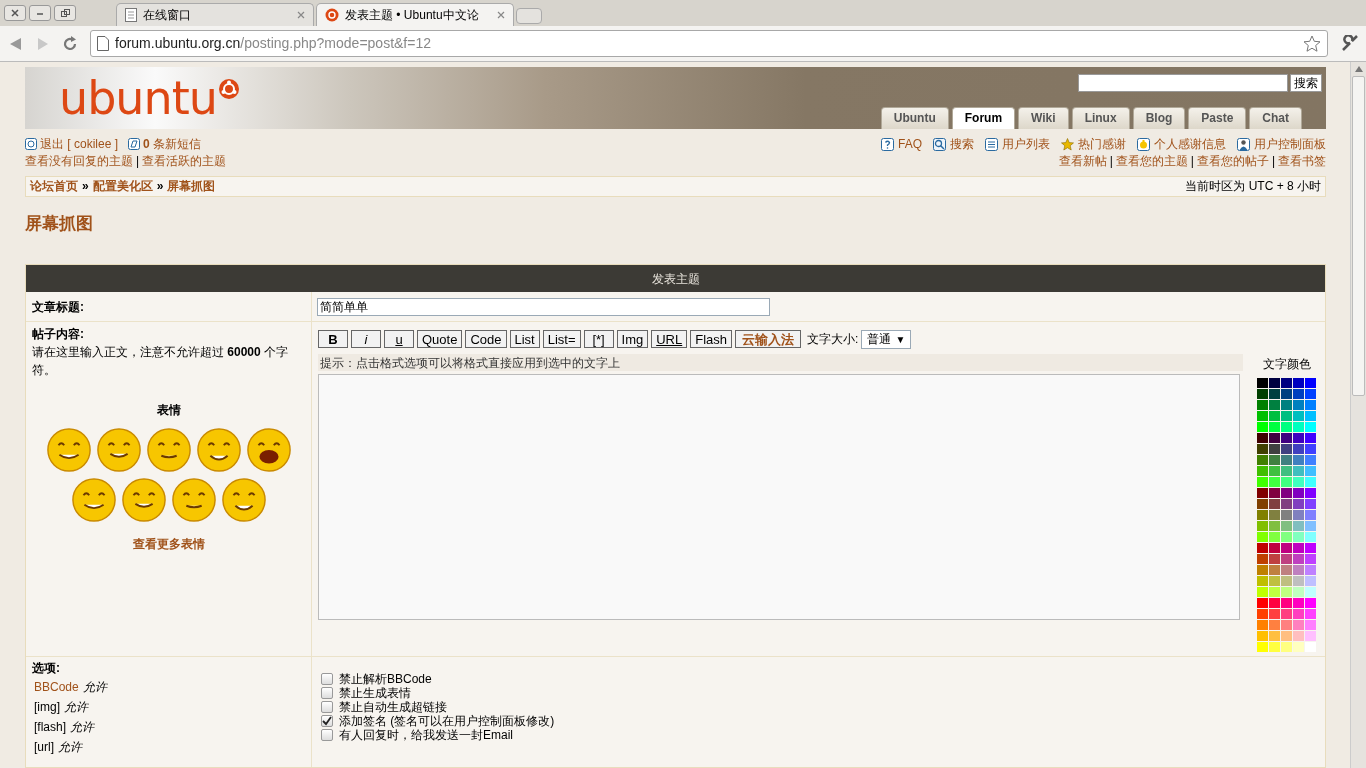 Image resolution: width=1366 pixels, height=768 pixels. Describe the element at coordinates (172, 144) in the screenshot. I see `messages-link: 0 条新短信` at that location.